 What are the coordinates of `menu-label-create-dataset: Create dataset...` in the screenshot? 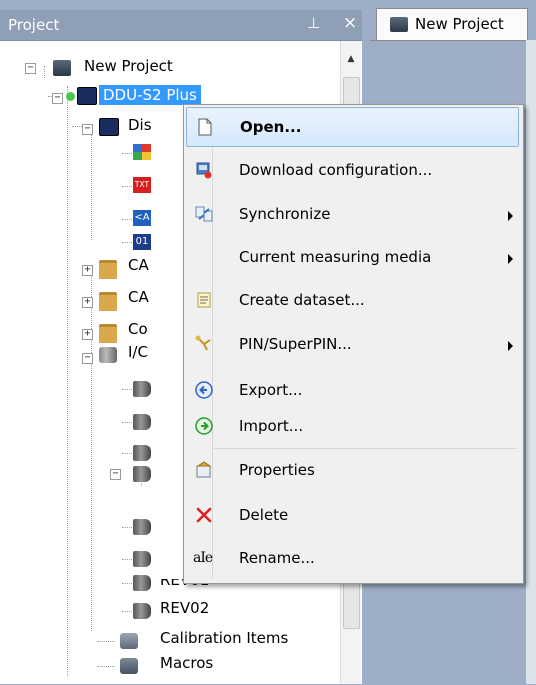 It's located at (302, 300).